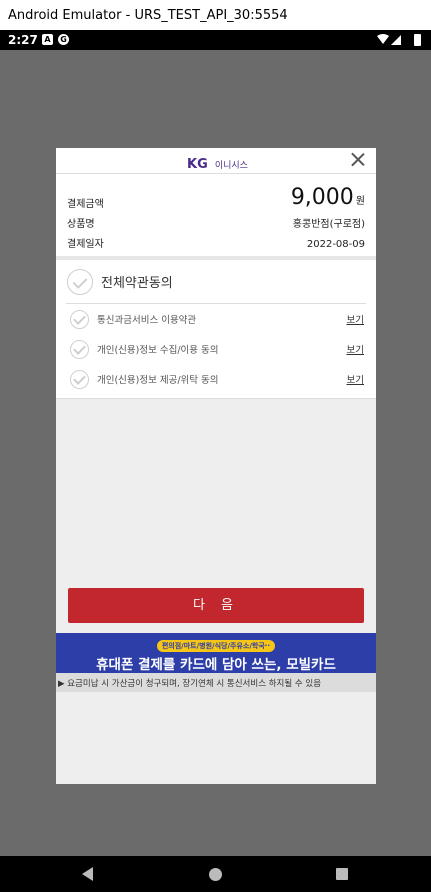 This screenshot has height=892, width=431. What do you see at coordinates (216, 665) in the screenshot?
I see `banner-title: 휴대폰 결제를 카드에 담아 쓰는, 모빌카드` at bounding box center [216, 665].